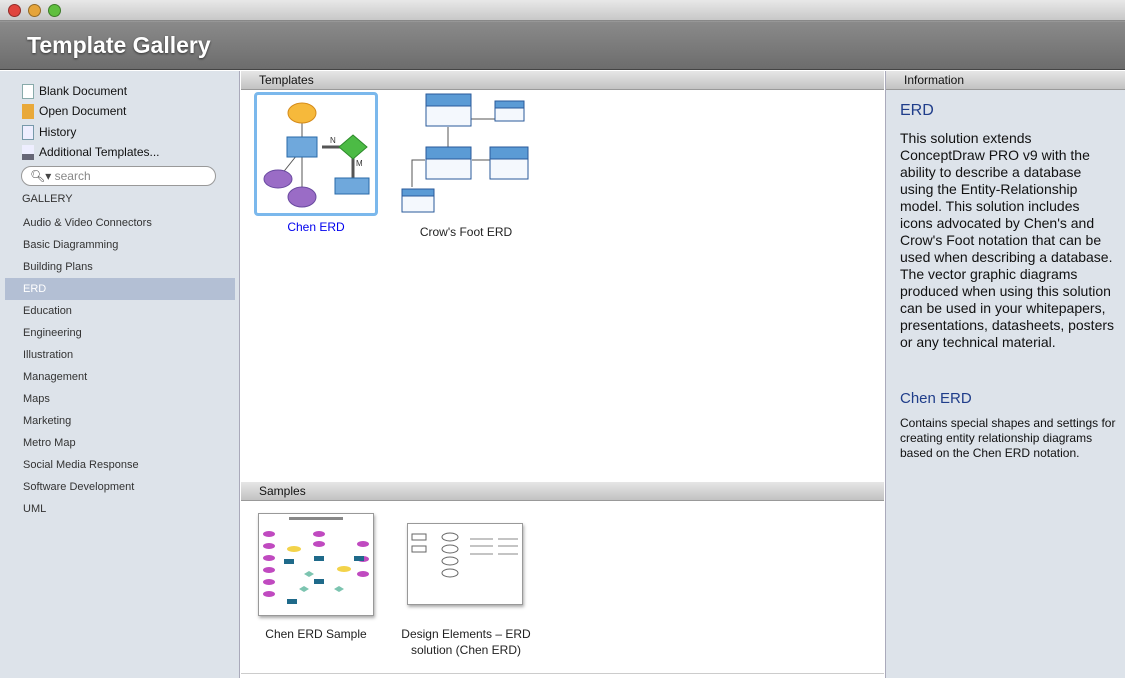 This screenshot has width=1125, height=678. I want to click on blank-document-action: Blank Document, so click(74, 91).